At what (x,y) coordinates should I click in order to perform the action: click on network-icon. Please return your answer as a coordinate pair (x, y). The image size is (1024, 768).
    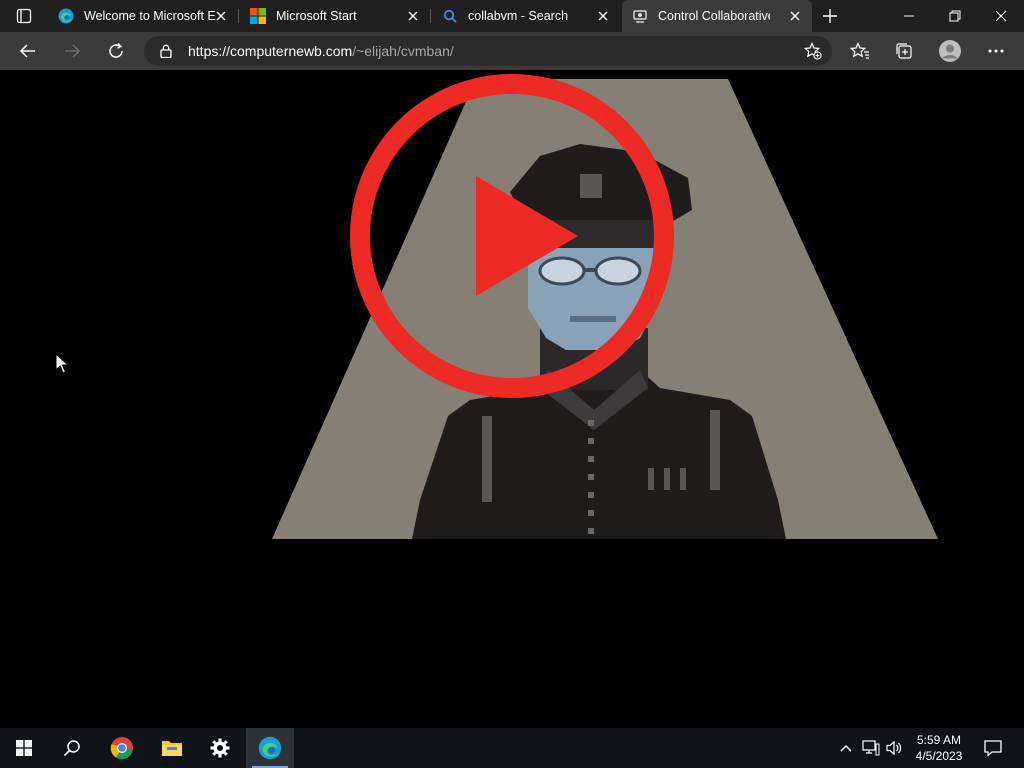
    Looking at the image, I should click on (871, 748).